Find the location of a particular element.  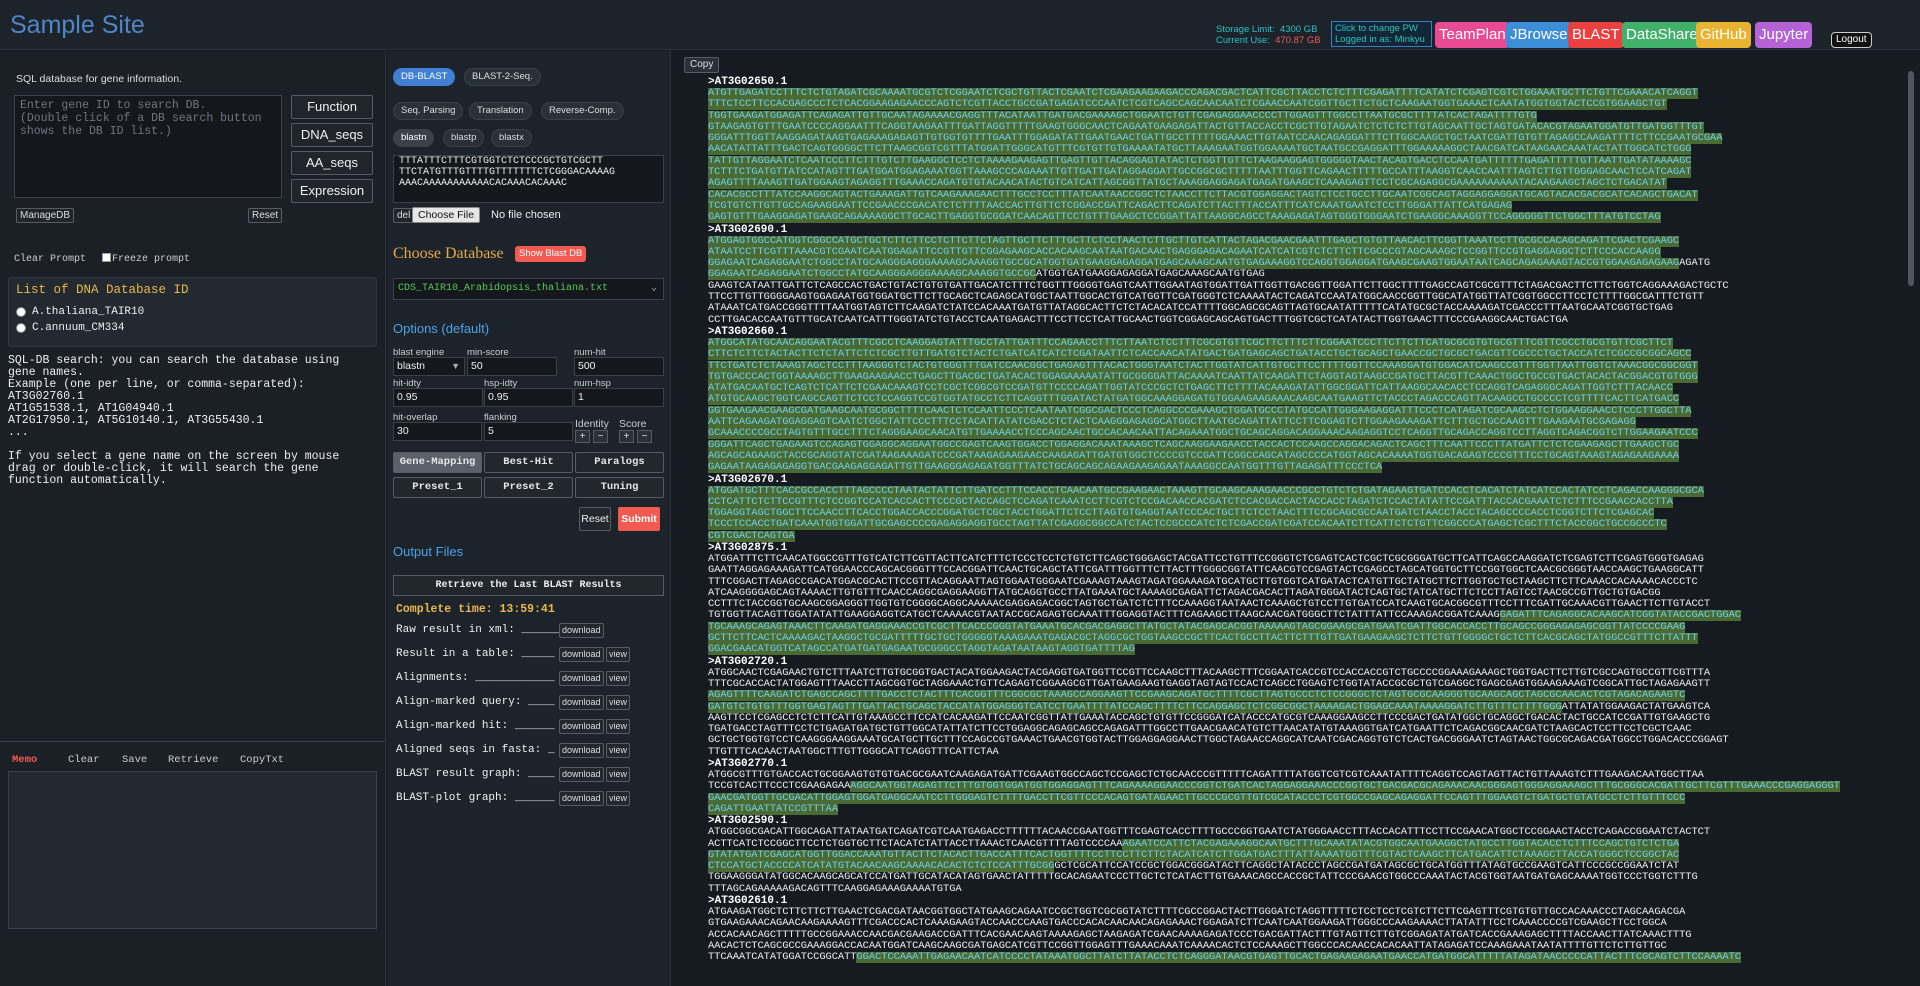

preset-1-button: Preset_1 is located at coordinates (437, 487).